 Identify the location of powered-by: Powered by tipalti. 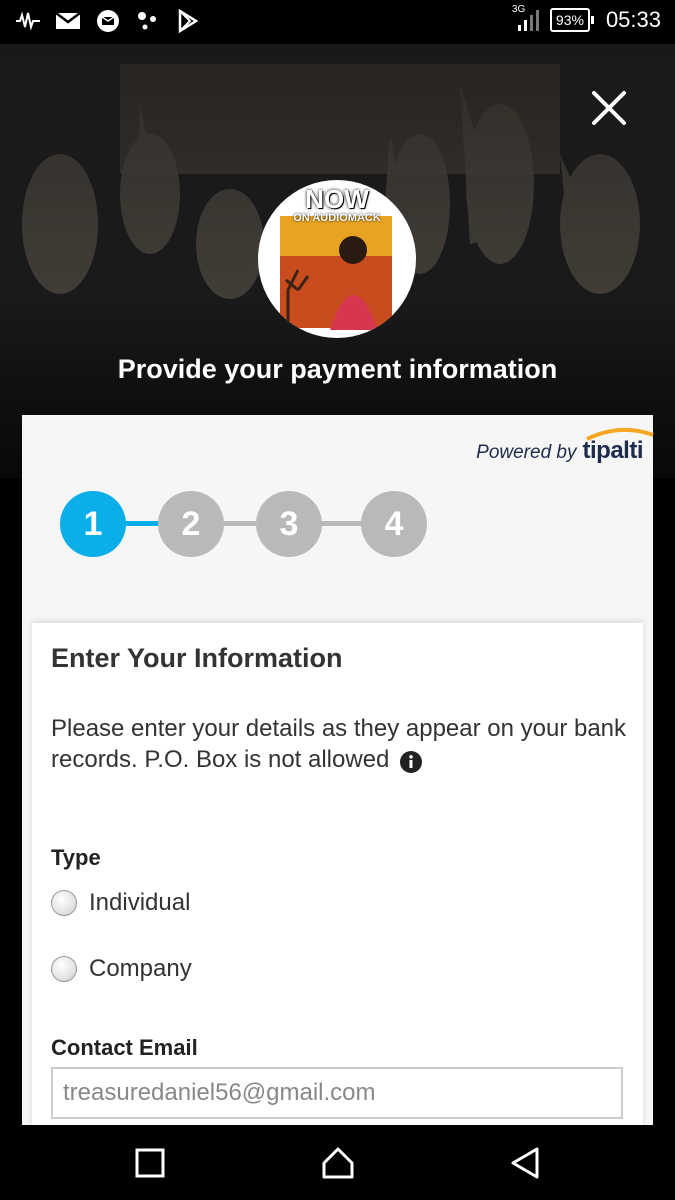
(565, 446).